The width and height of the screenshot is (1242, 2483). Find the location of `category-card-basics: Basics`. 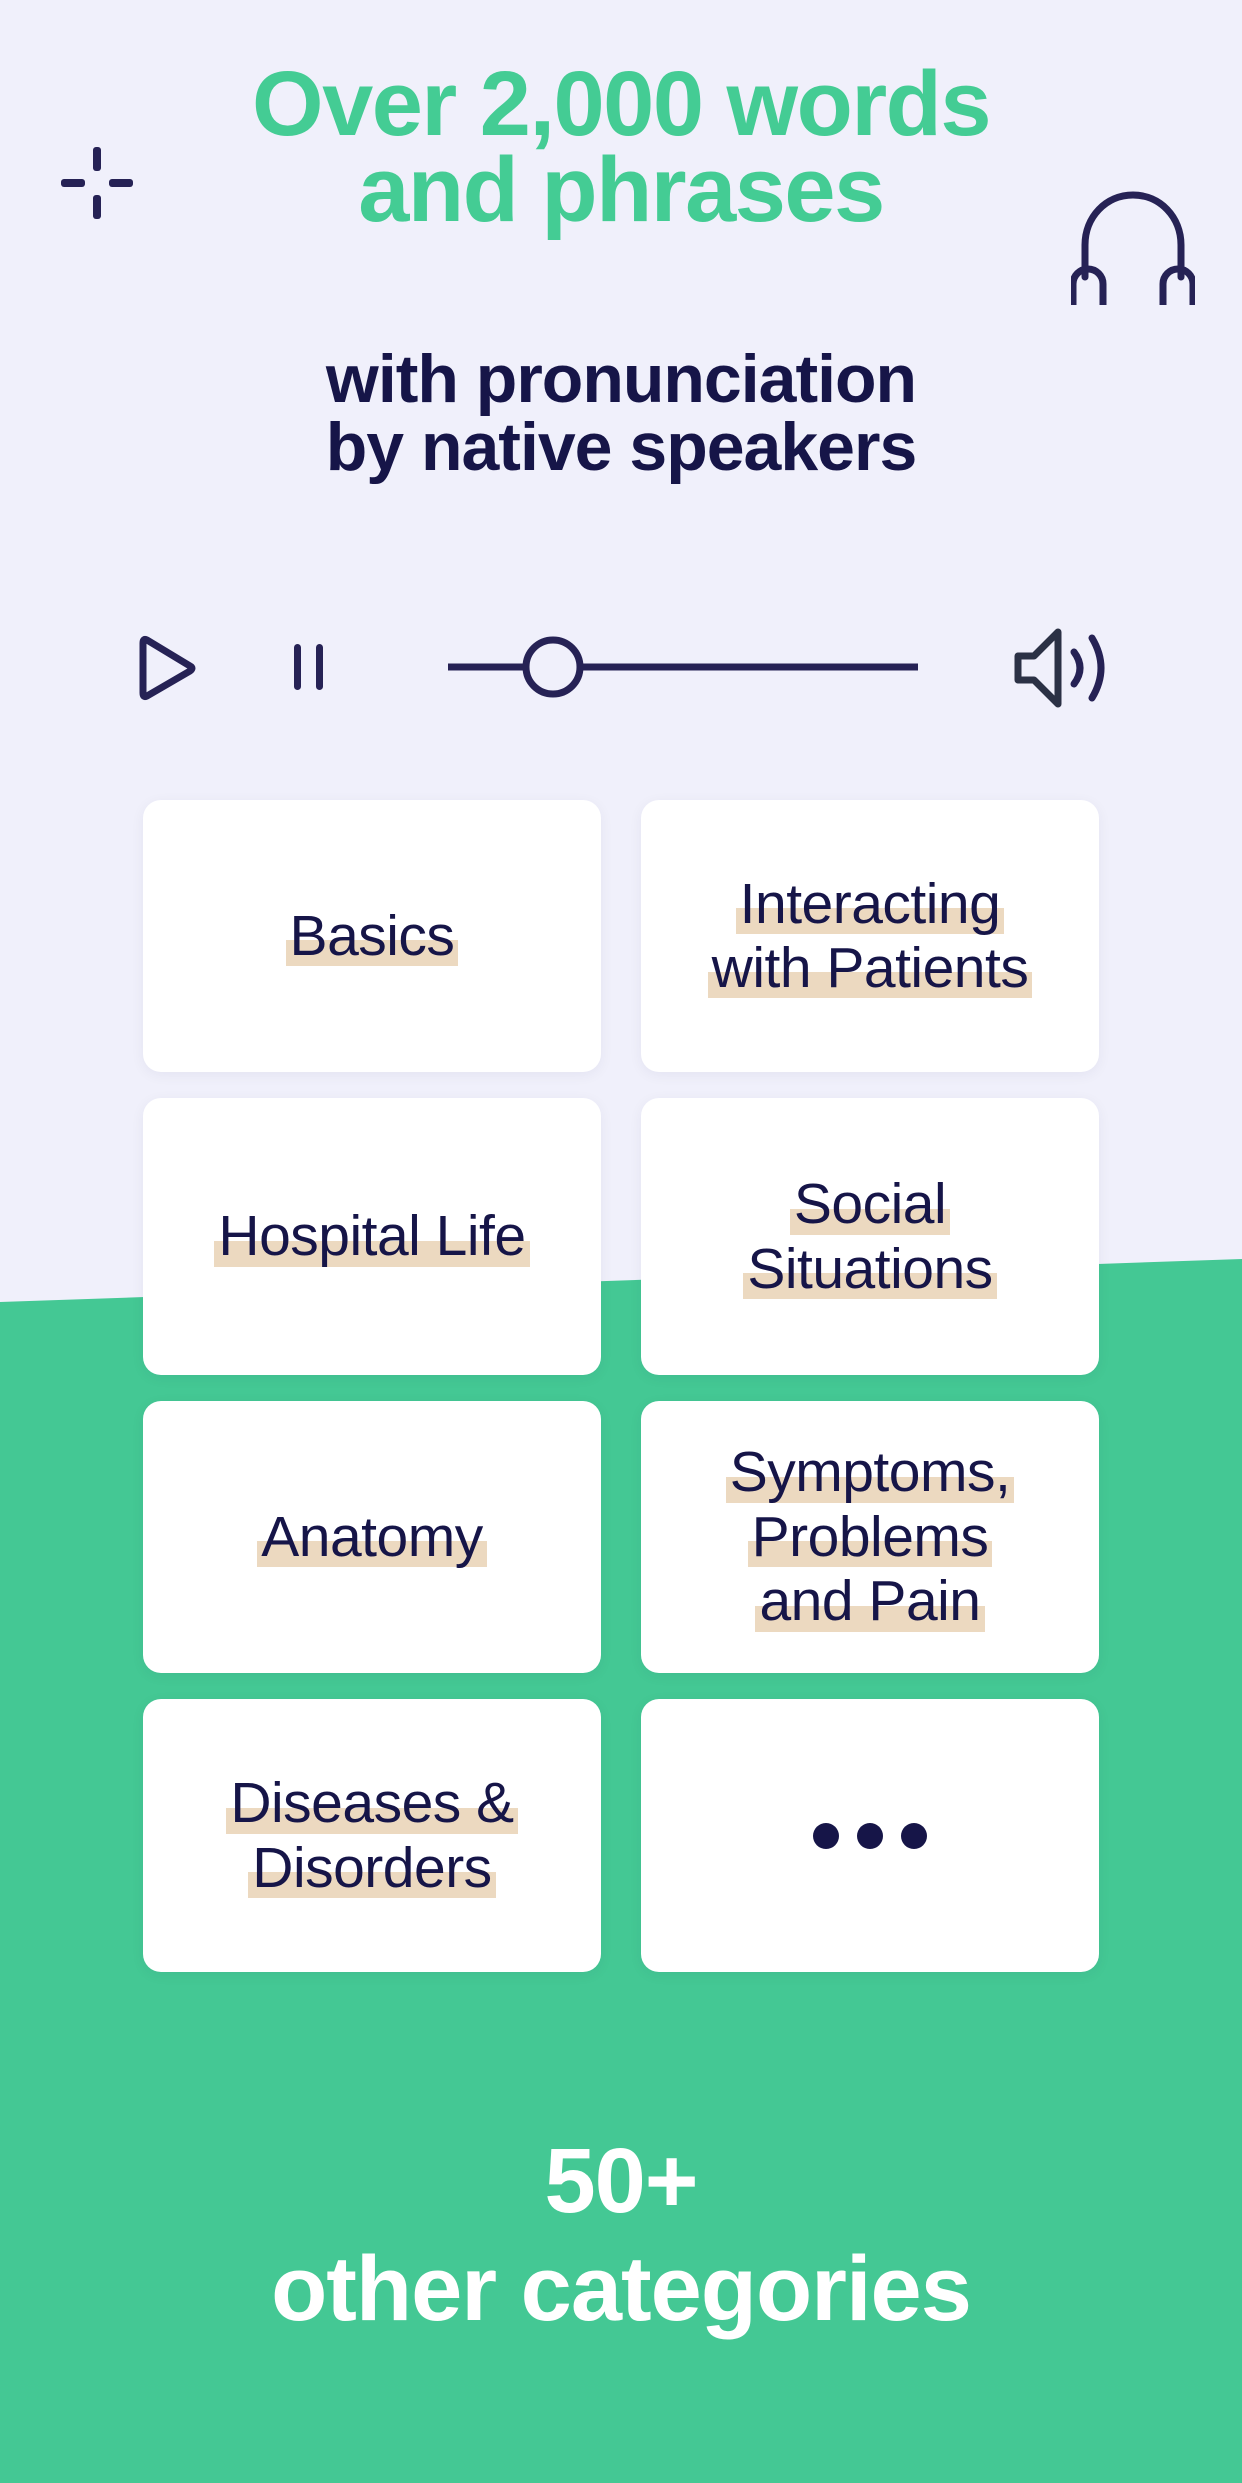

category-card-basics: Basics is located at coordinates (372, 936).